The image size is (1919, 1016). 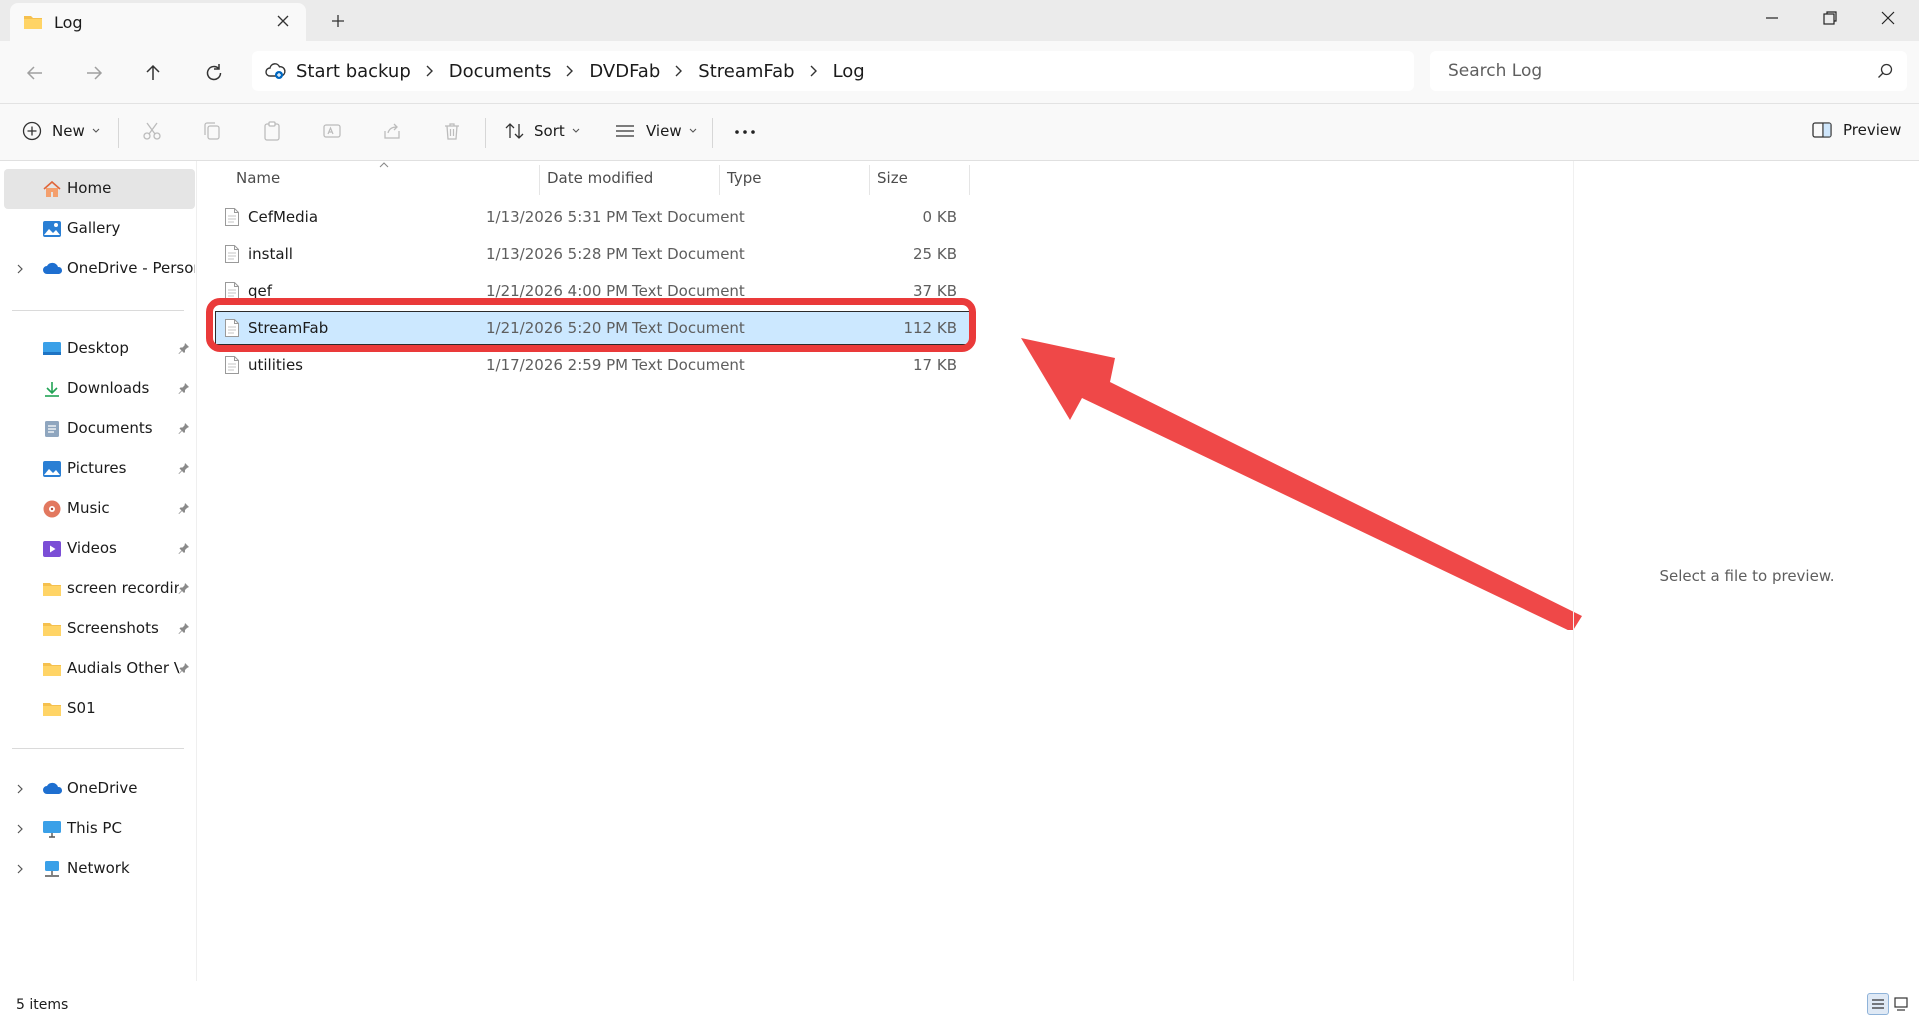 I want to click on tab-log: Log, so click(x=158, y=22).